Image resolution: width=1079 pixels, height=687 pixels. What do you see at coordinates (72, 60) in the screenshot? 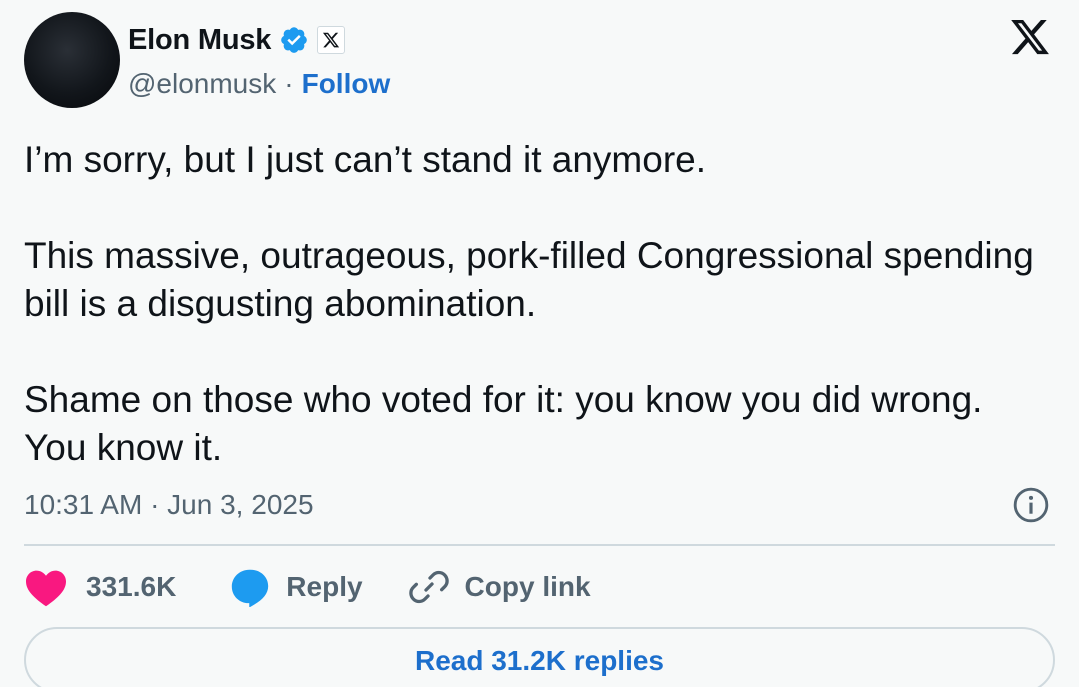
I see `avatar` at bounding box center [72, 60].